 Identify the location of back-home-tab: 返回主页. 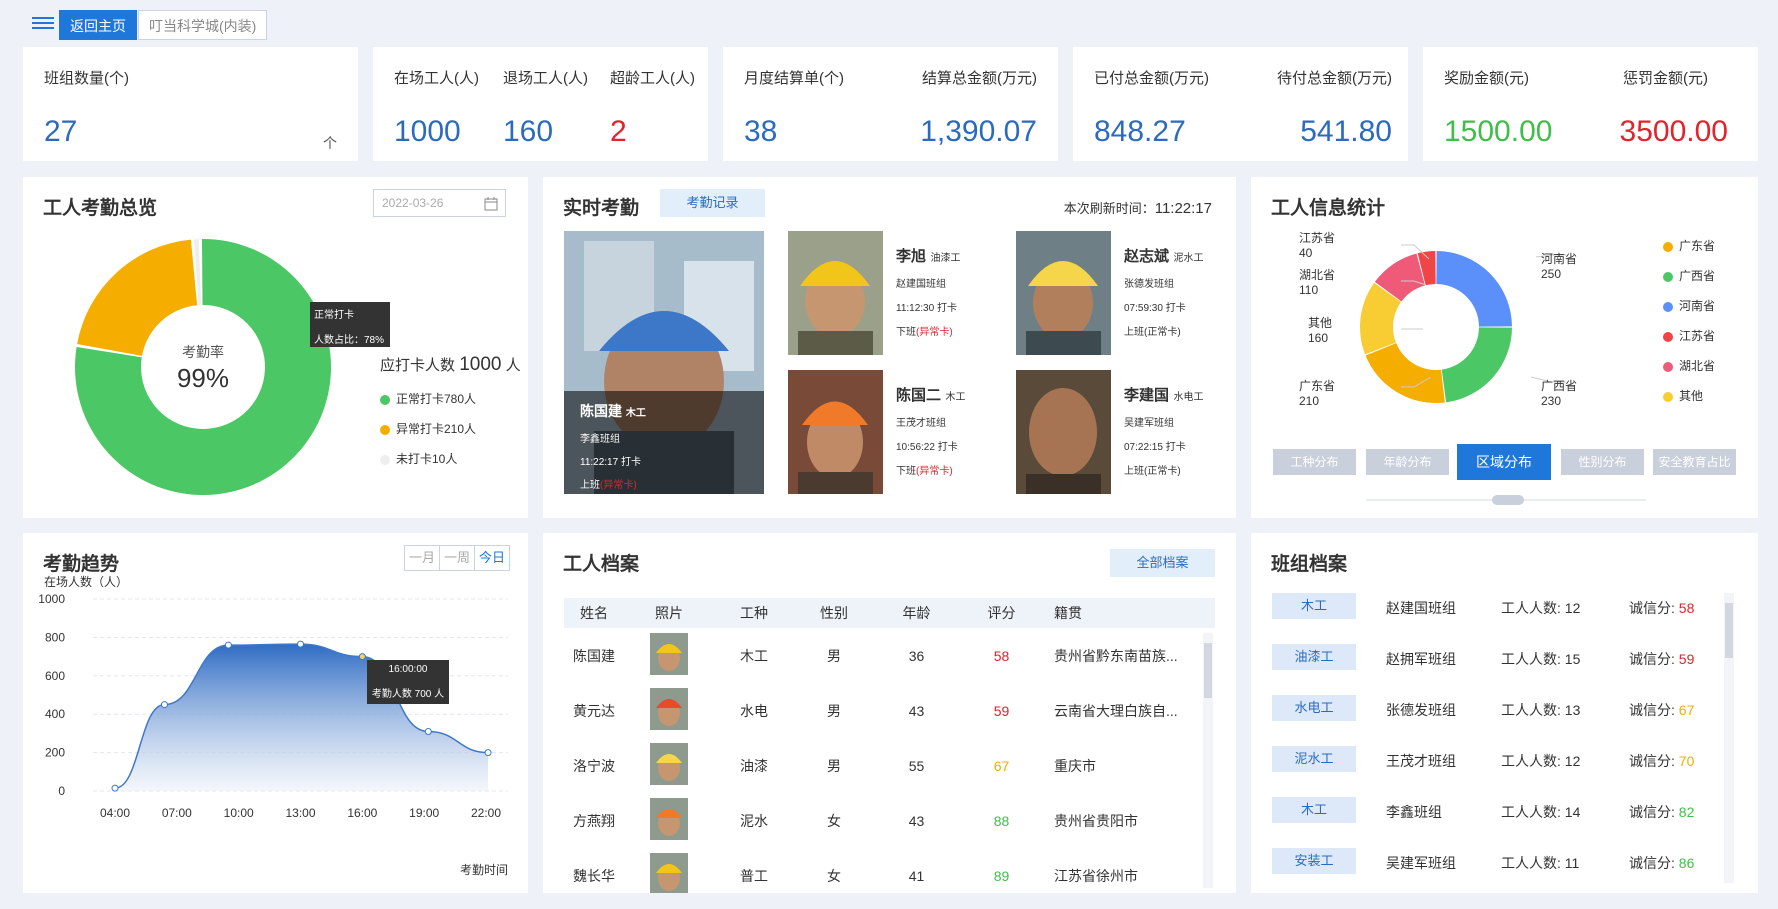
(98, 25).